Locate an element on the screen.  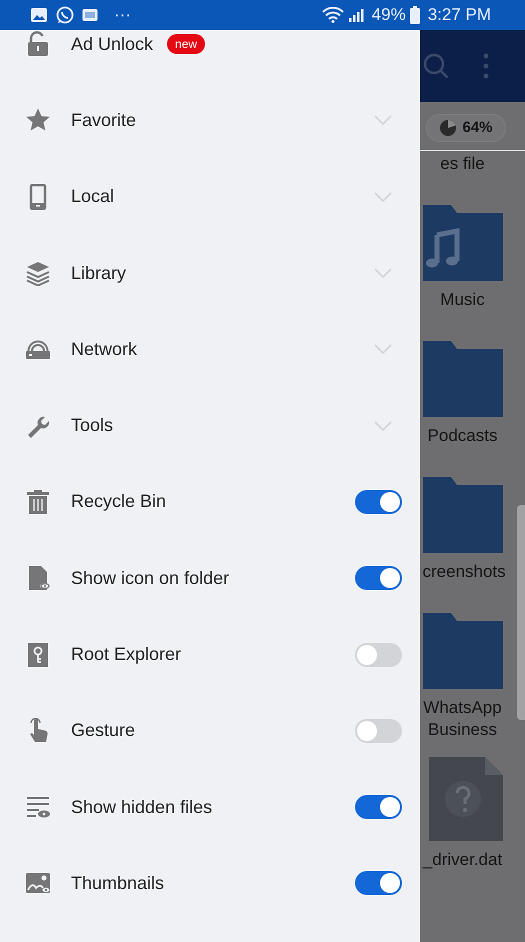
sim-card-icon is located at coordinates (90, 15).